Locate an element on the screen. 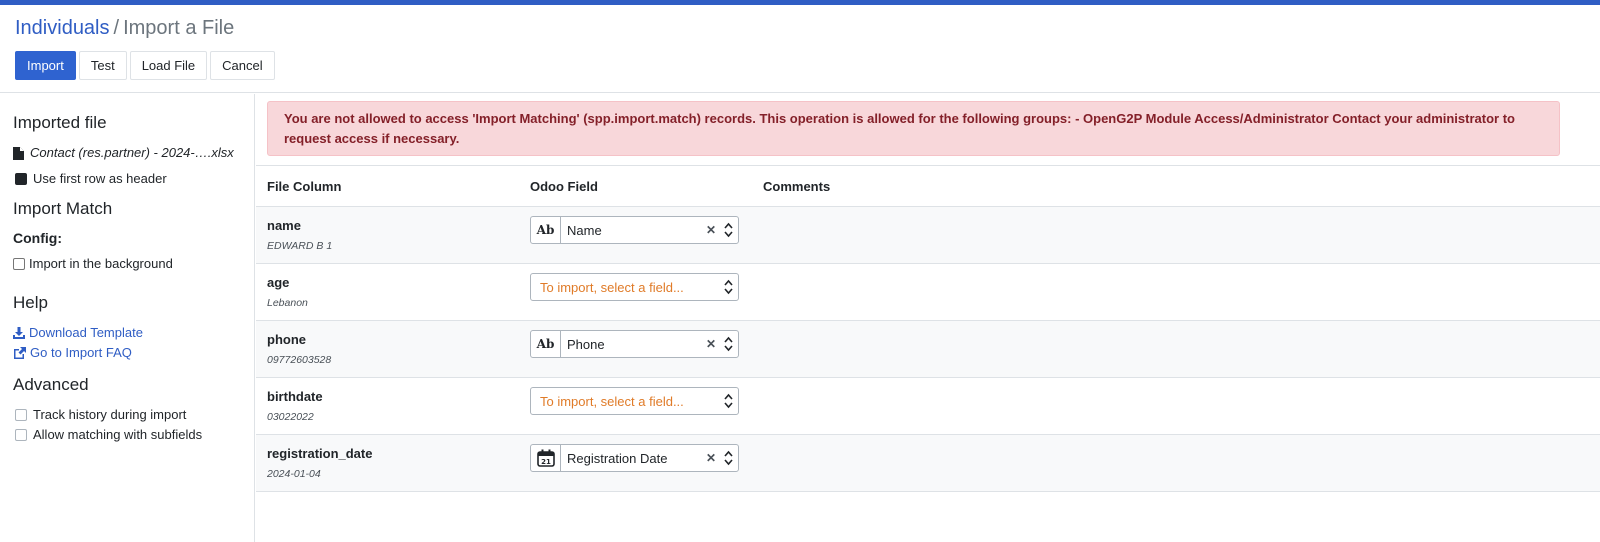  track-history-option: Track history during import is located at coordinates (100, 415).